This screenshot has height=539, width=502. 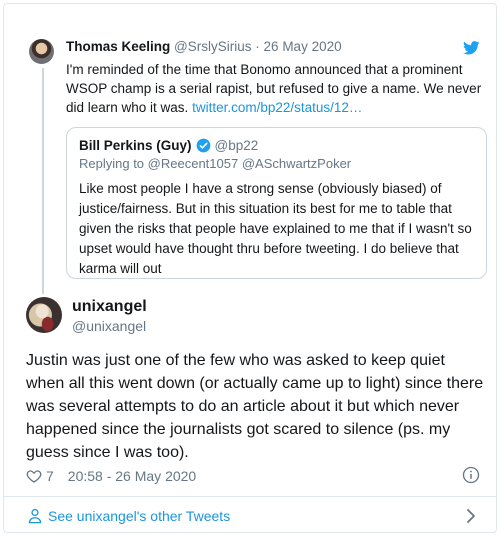 I want to click on mention-link: @ASchwartzPoker, so click(x=296, y=163).